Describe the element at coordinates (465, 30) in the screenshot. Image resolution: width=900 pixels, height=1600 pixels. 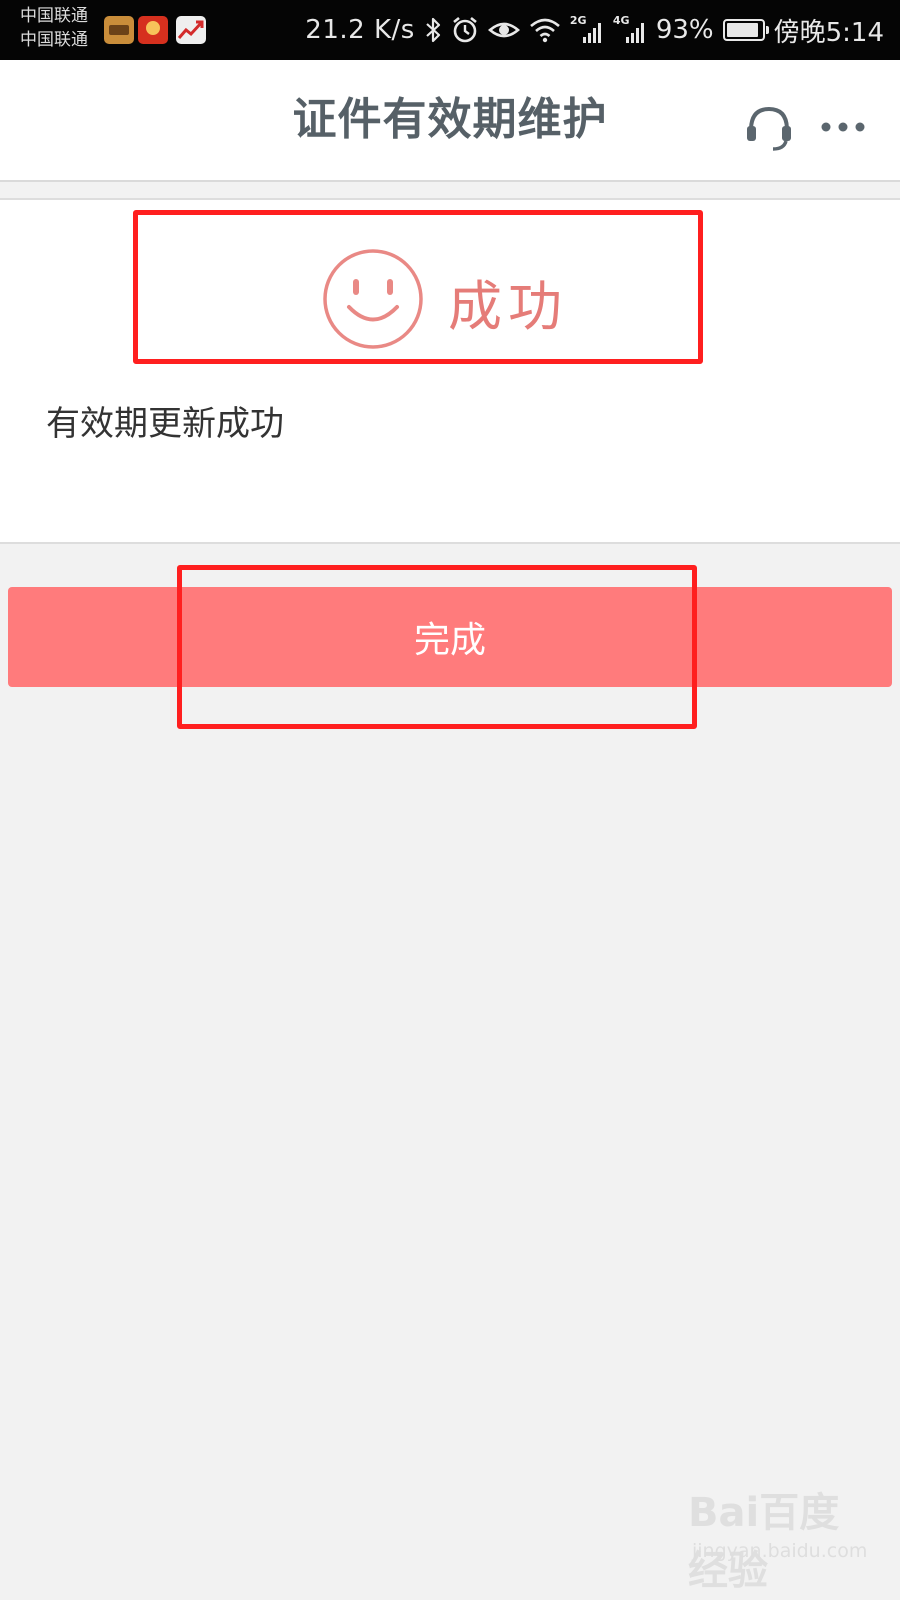
I see `alarm-icon` at that location.